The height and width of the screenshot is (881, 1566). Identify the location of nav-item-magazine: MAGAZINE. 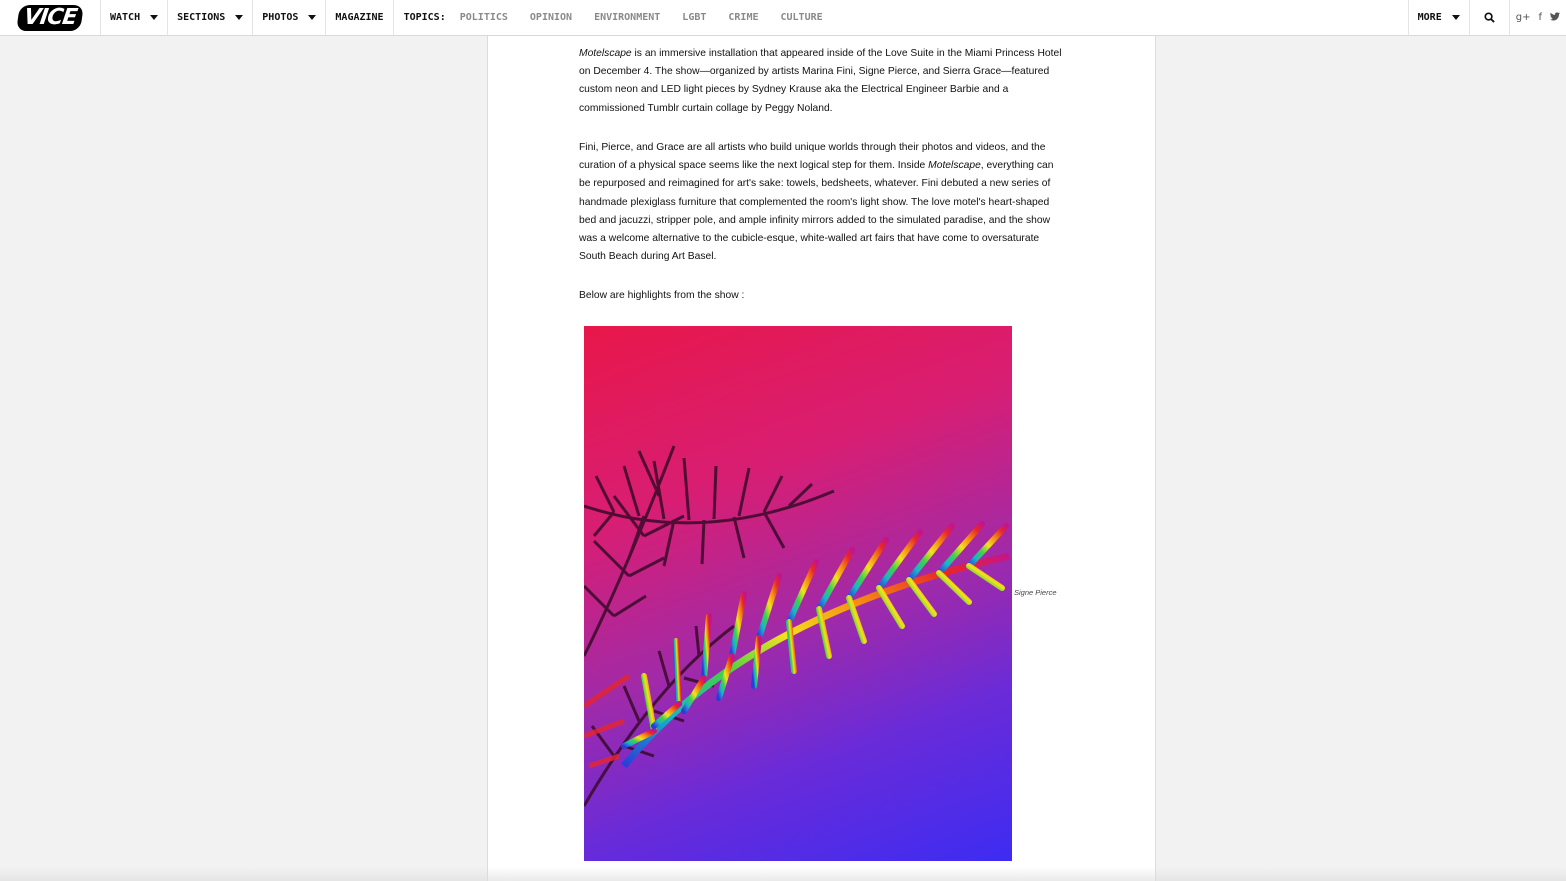
(360, 17).